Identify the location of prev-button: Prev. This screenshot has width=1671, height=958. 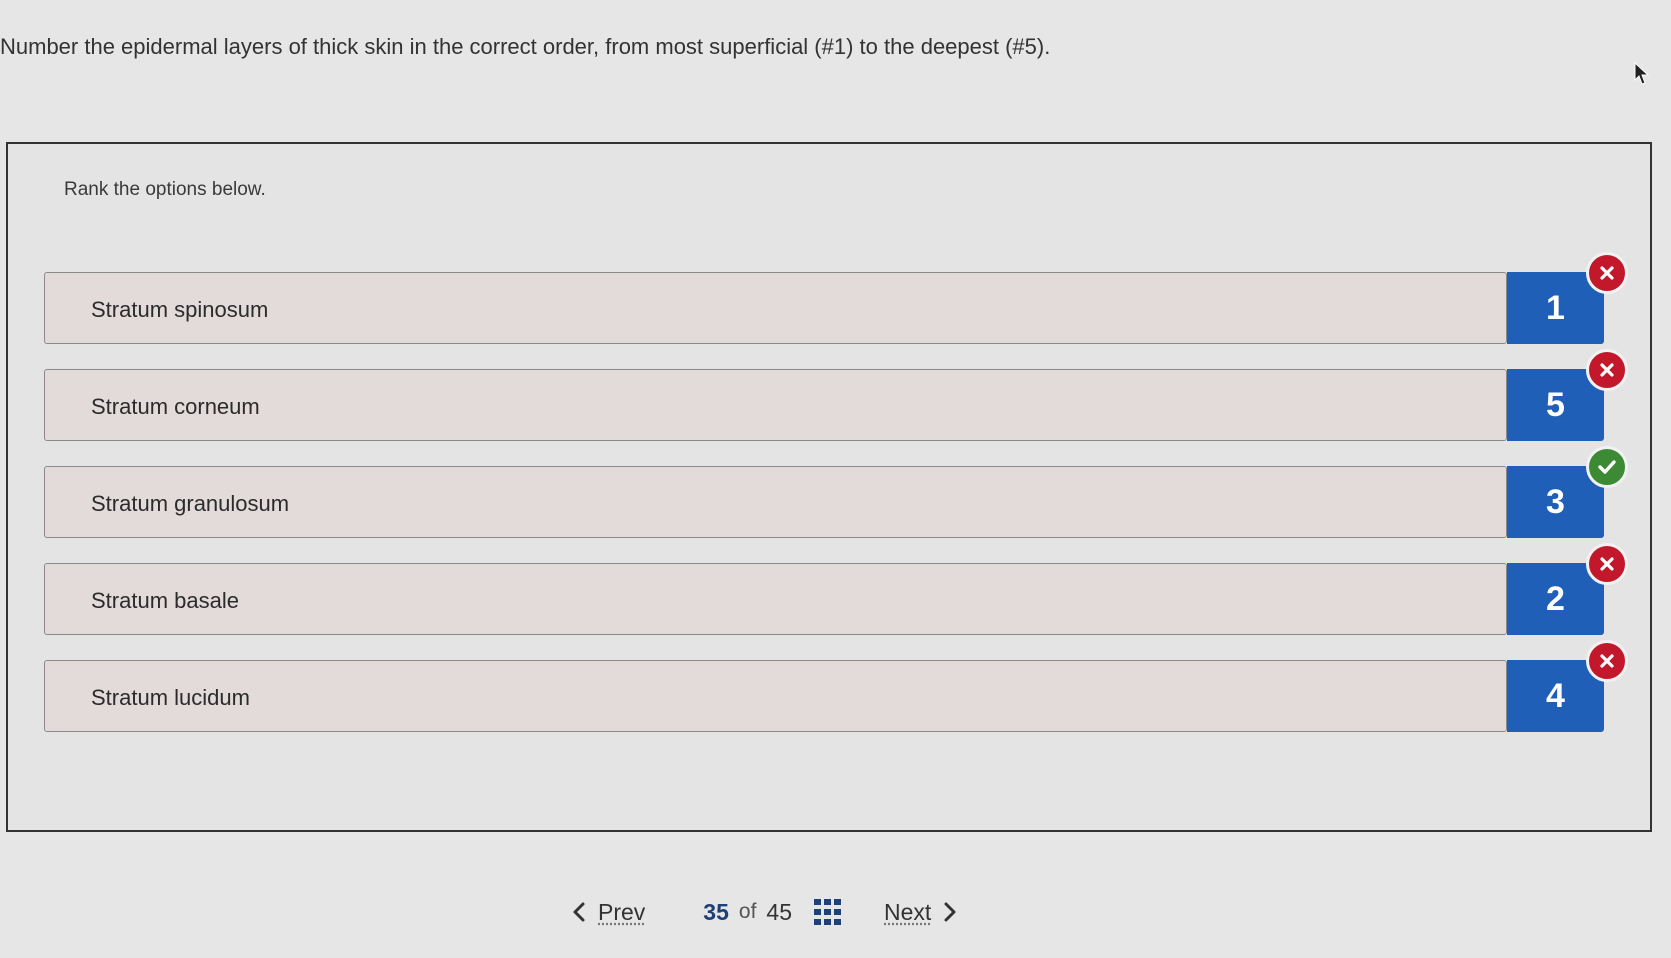
(608, 912).